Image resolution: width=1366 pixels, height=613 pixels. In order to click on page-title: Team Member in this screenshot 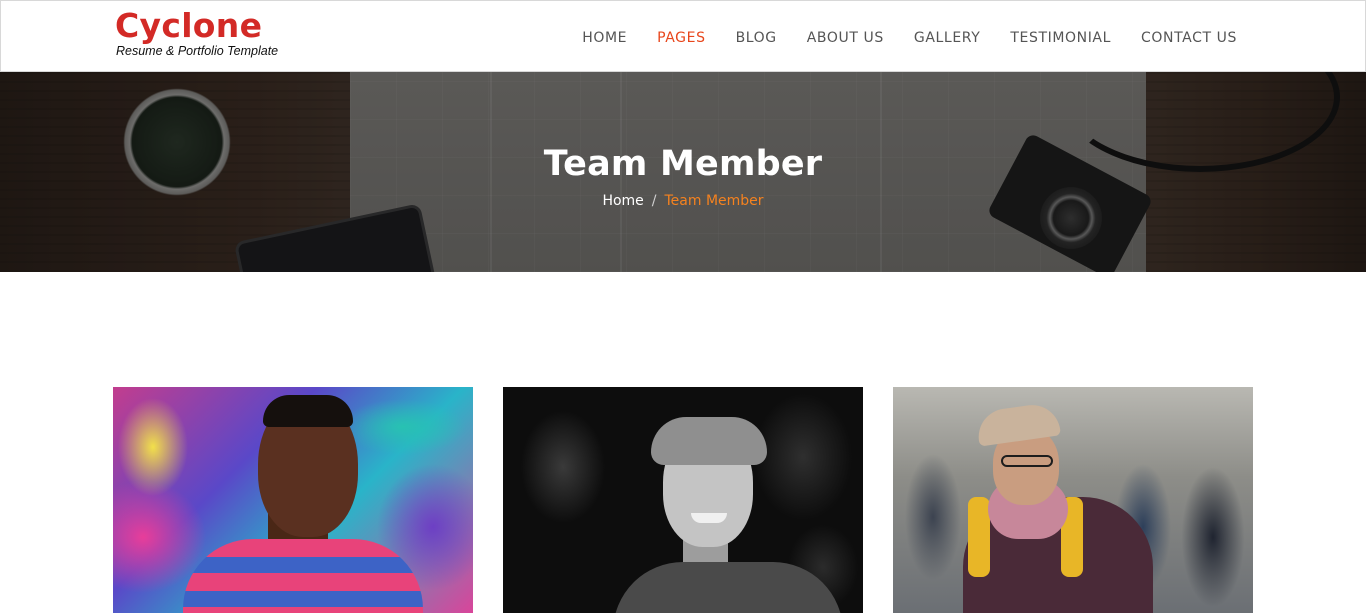, I will do `click(683, 164)`.